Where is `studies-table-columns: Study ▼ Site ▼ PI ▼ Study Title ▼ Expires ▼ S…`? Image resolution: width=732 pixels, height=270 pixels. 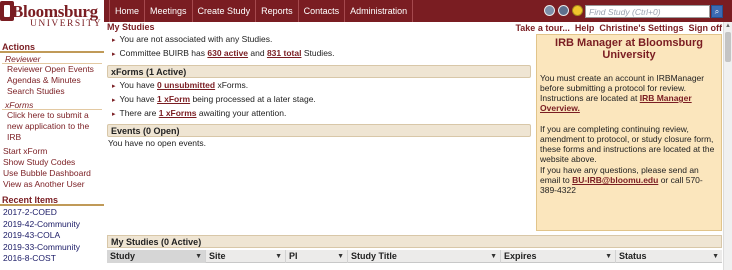
studies-table-columns: Study ▼ Site ▼ PI ▼ Study Title ▼ Expires ▼ S… is located at coordinates (414, 256).